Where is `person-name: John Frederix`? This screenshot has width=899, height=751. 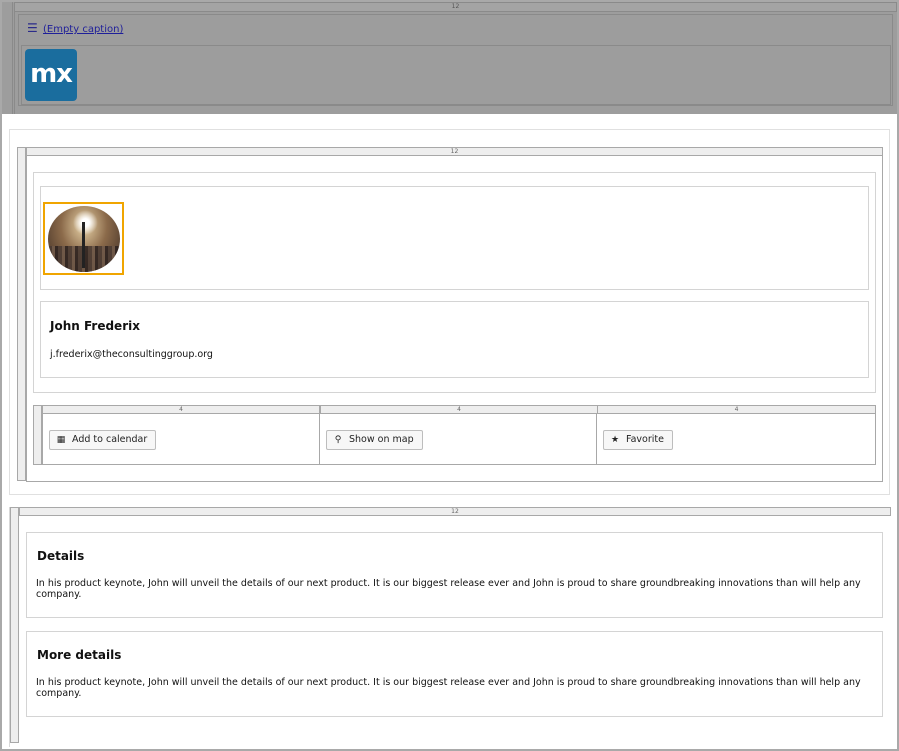 person-name: John Frederix is located at coordinates (95, 326).